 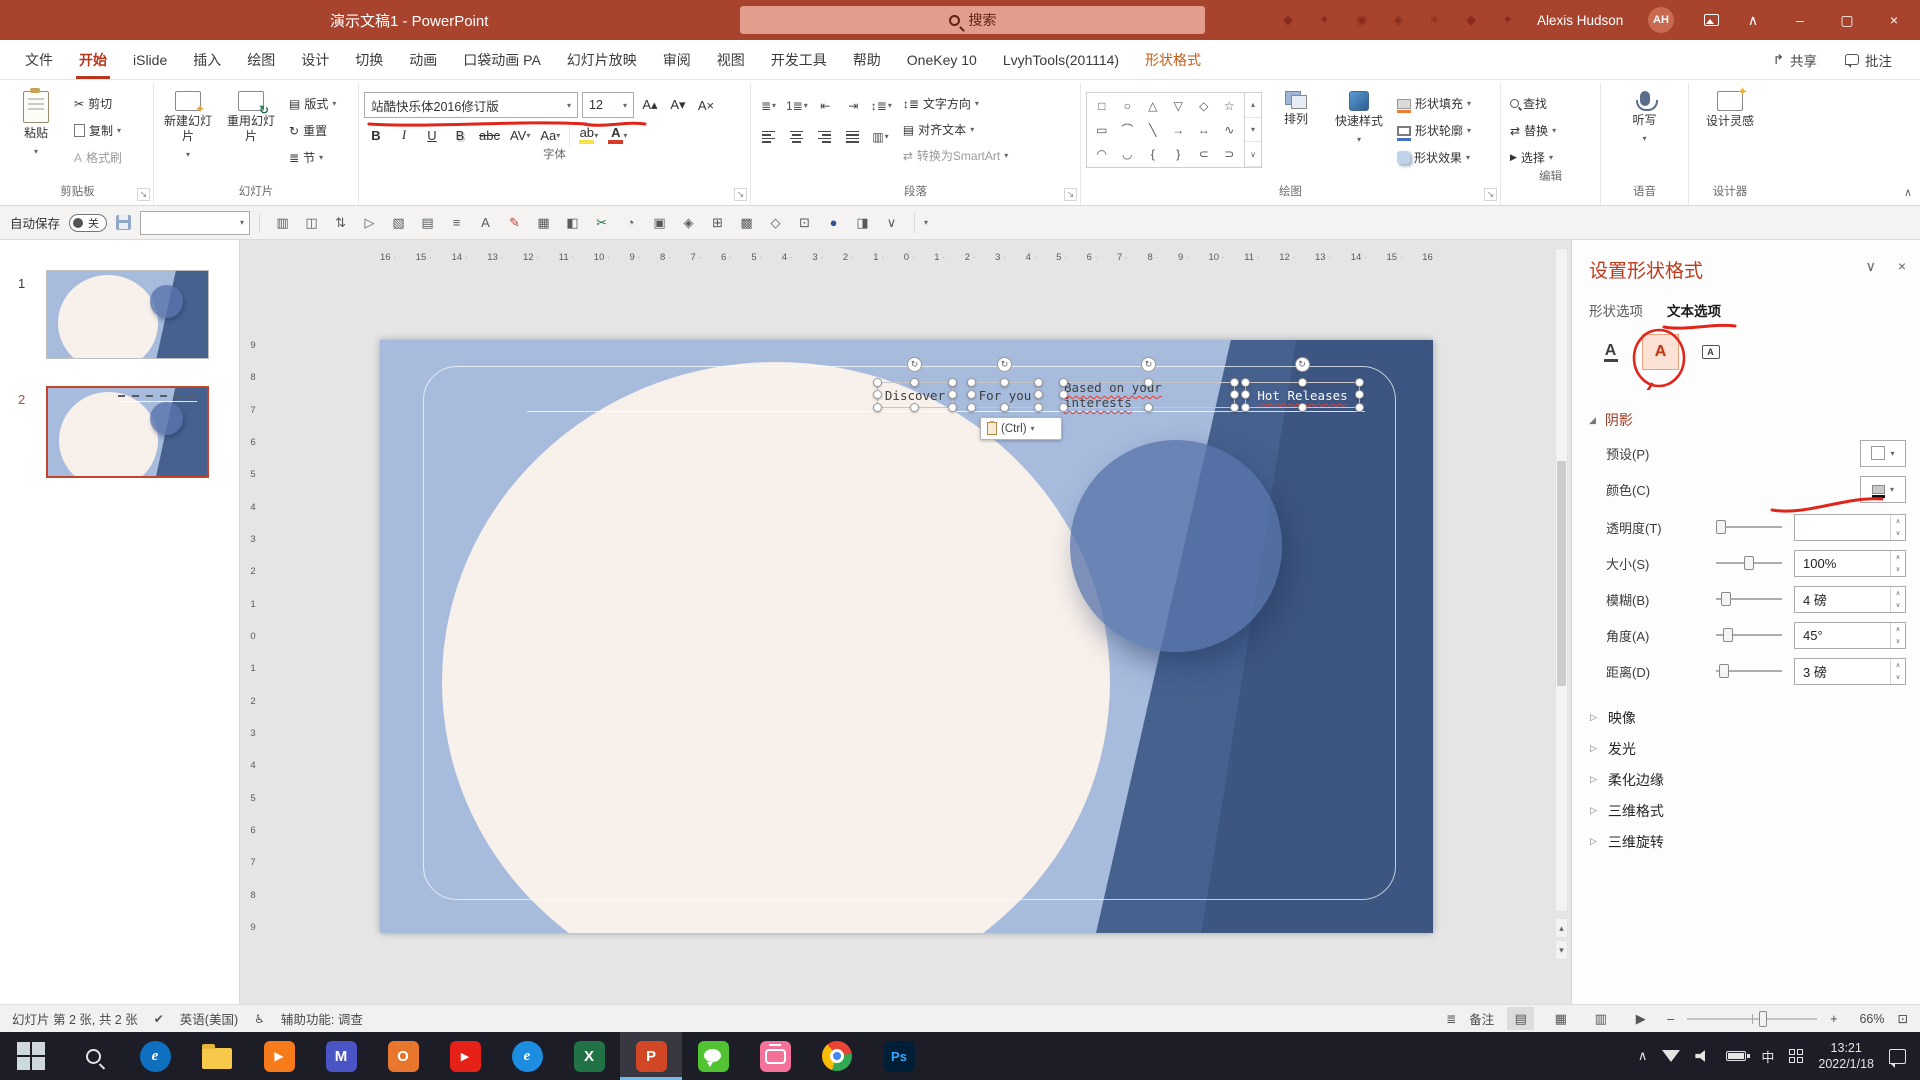 What do you see at coordinates (1153, 154) in the screenshot?
I see `shape-option: {` at bounding box center [1153, 154].